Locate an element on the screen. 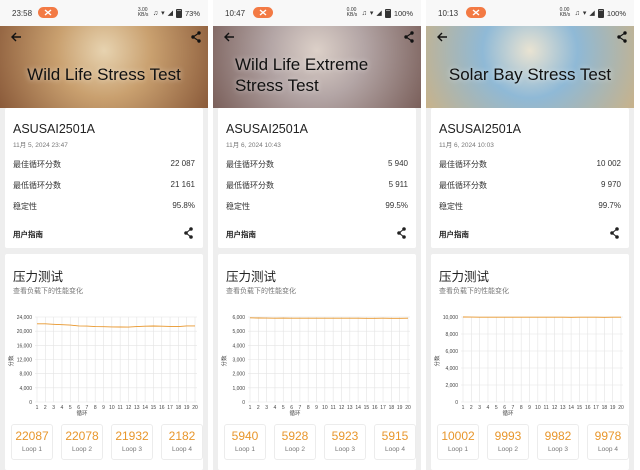 The height and width of the screenshot is (470, 640). status-bar: 10:47 0.00 KB/s ♫ ▾ ◢ 100% is located at coordinates (317, 13).